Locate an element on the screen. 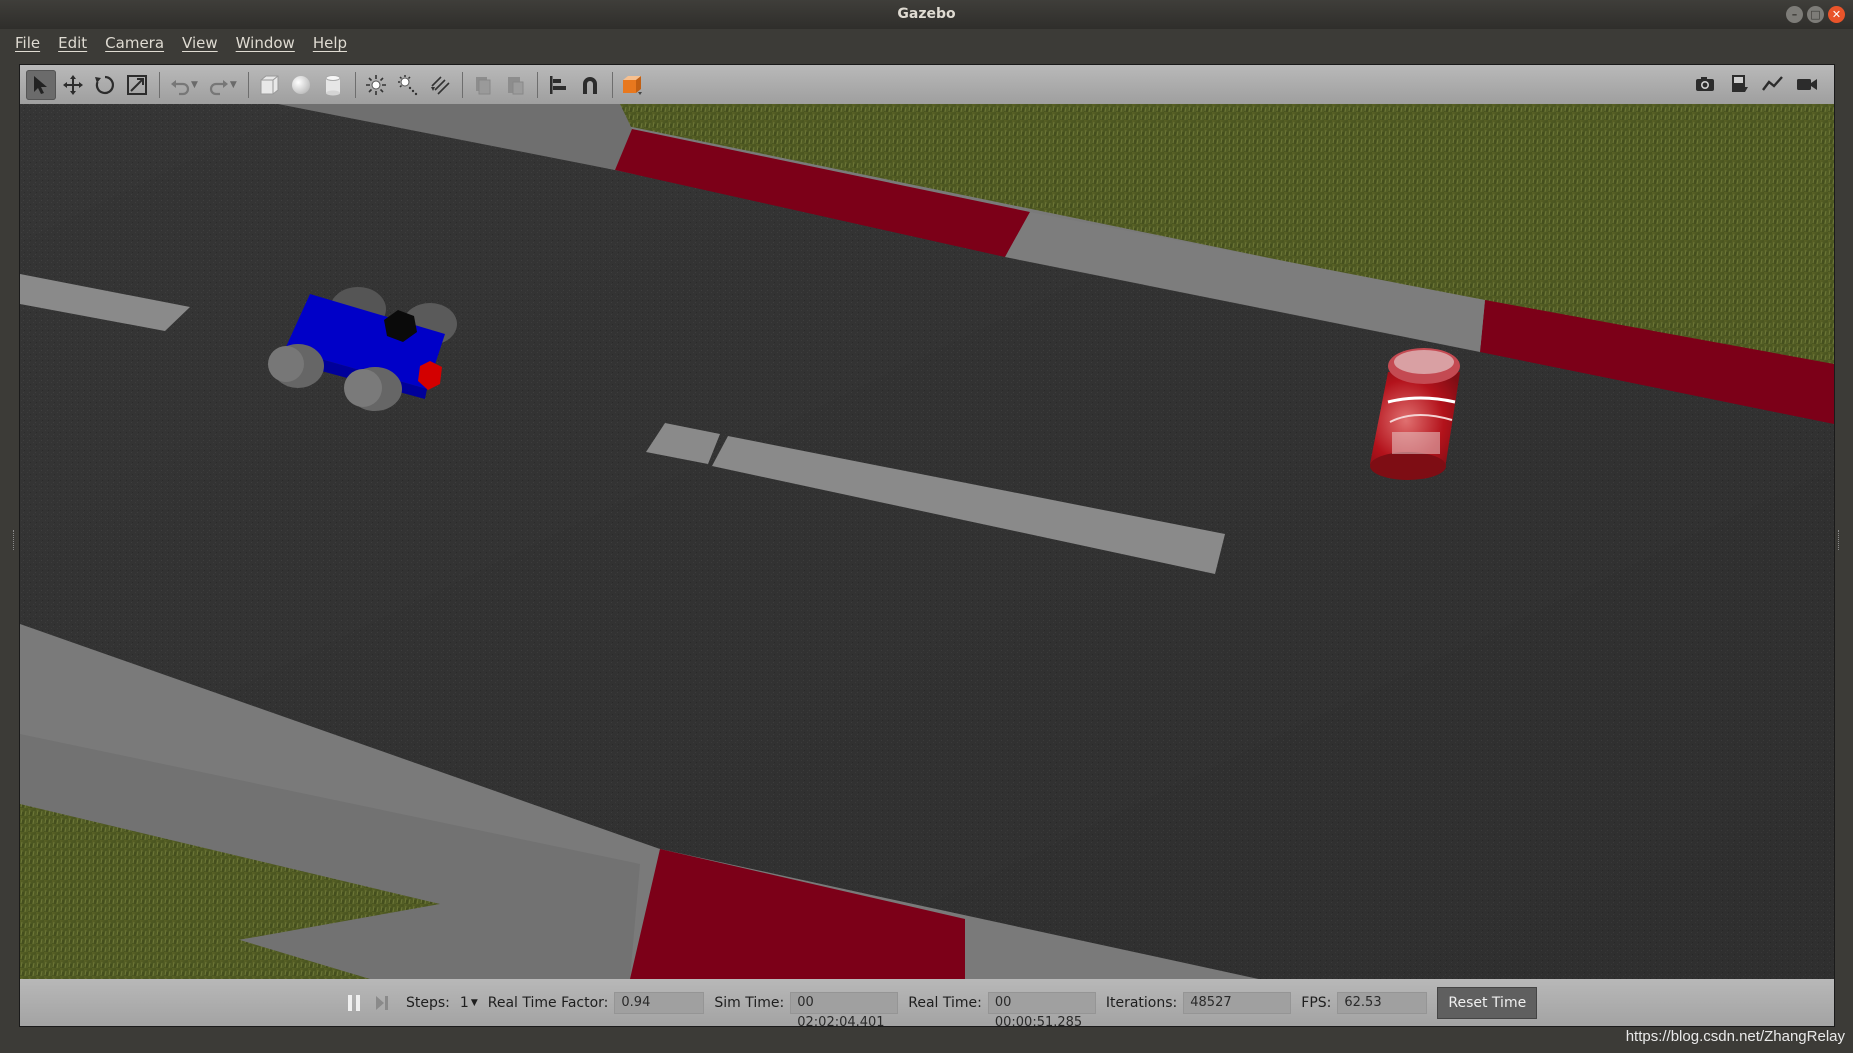 Image resolution: width=1853 pixels, height=1053 pixels. menu-camera: Camera is located at coordinates (134, 43).